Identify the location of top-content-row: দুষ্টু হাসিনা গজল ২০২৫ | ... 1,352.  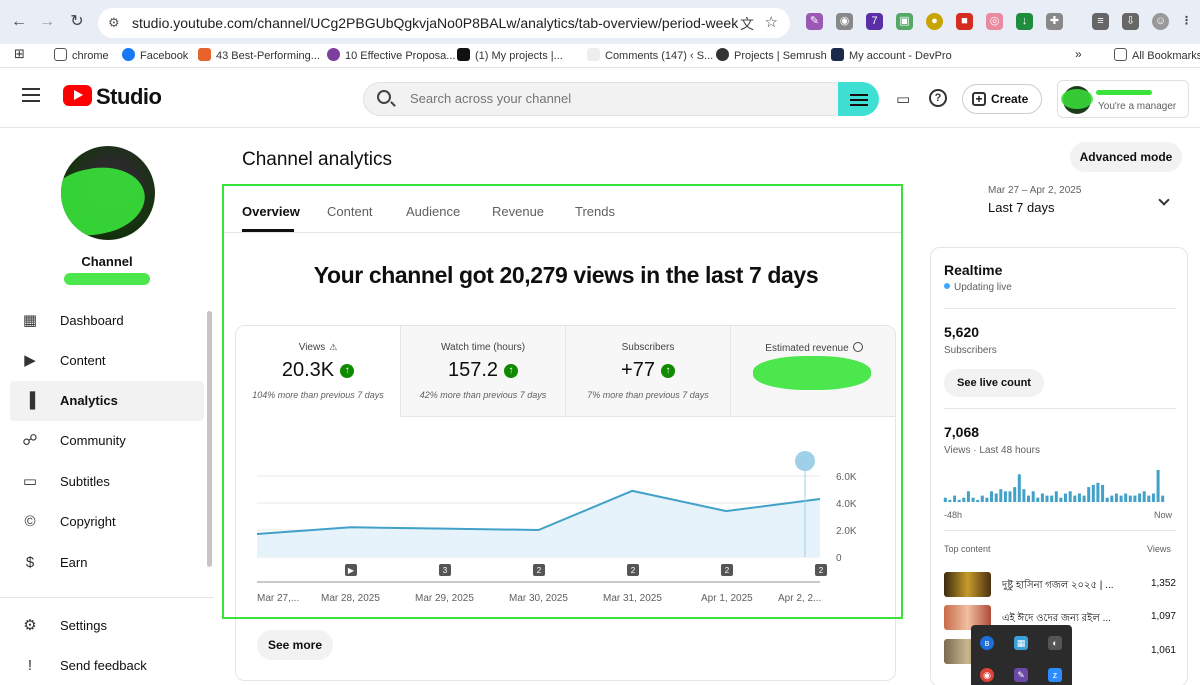
(1060, 584).